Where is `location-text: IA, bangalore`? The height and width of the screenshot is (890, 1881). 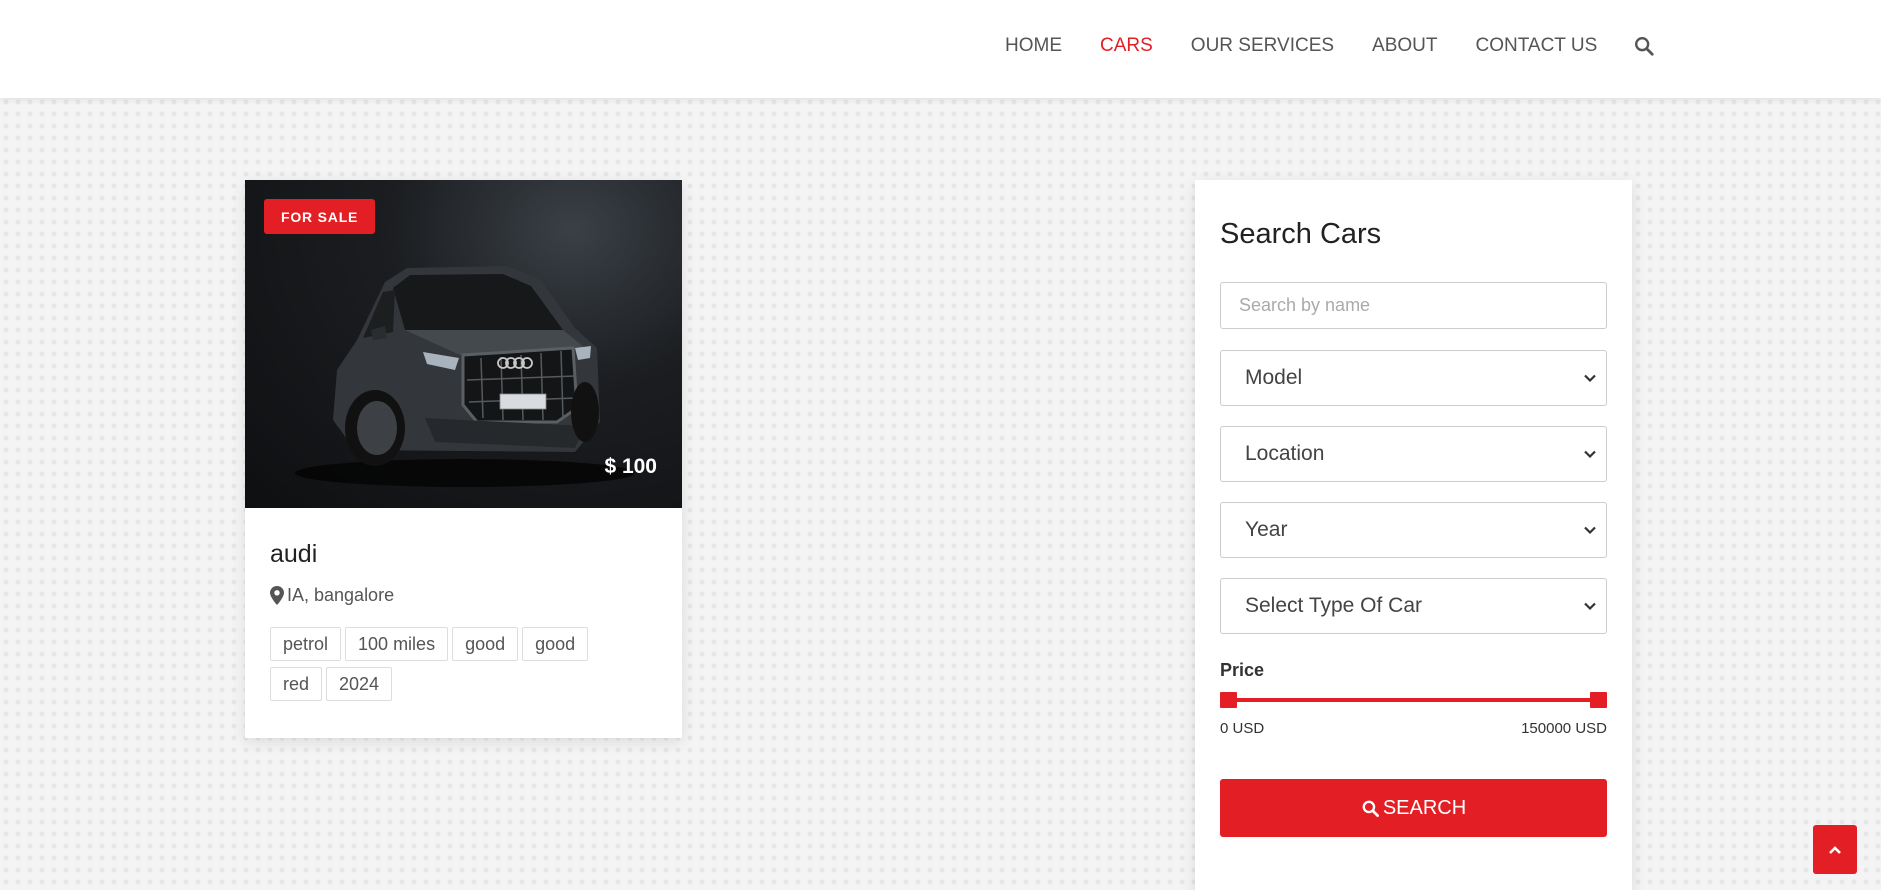 location-text: IA, bangalore is located at coordinates (341, 595).